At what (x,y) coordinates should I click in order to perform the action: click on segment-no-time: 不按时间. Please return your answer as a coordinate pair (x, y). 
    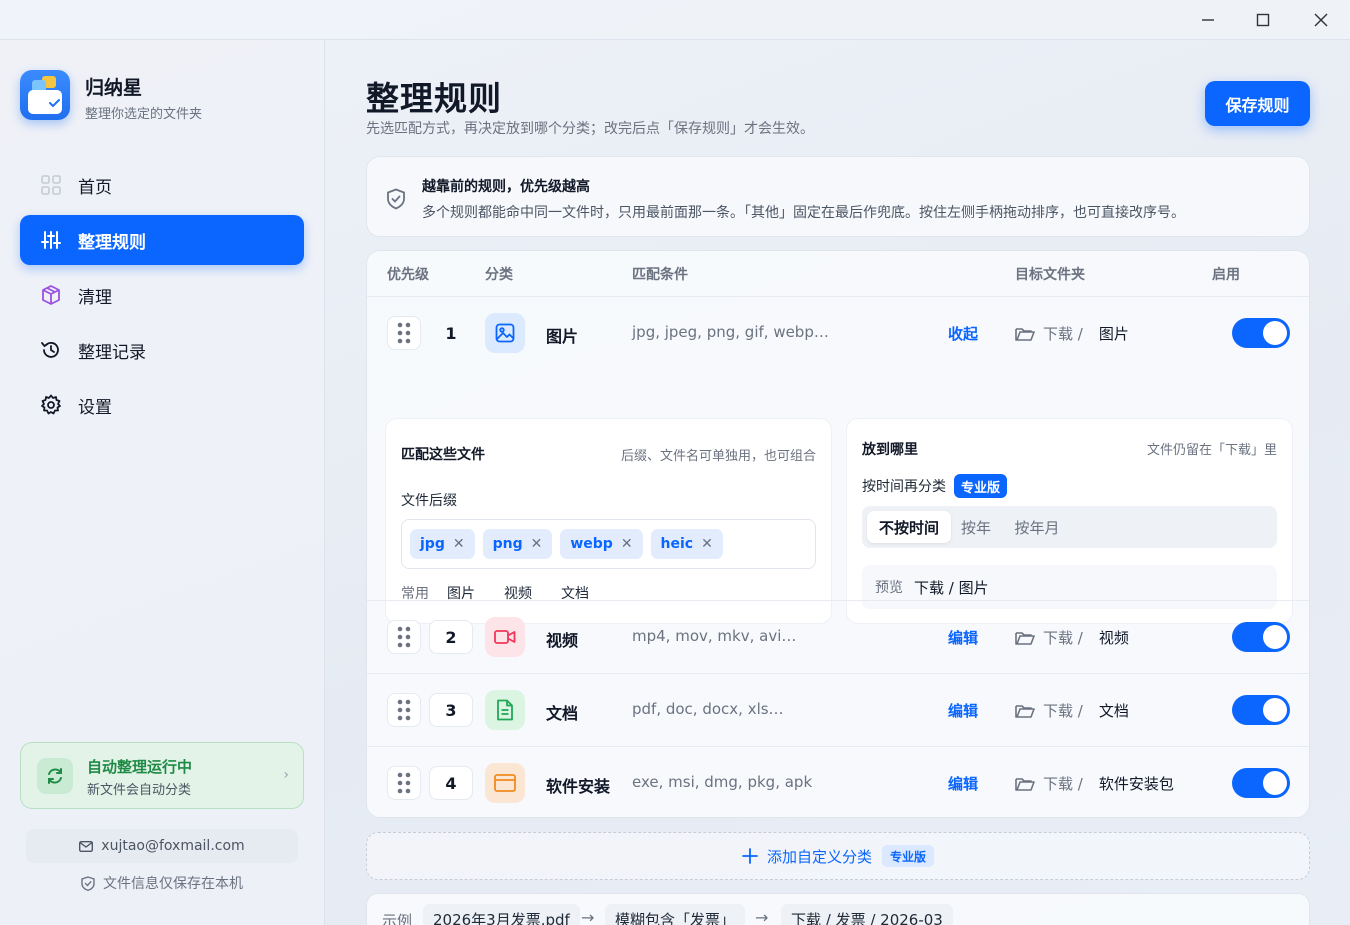
    Looking at the image, I should click on (909, 527).